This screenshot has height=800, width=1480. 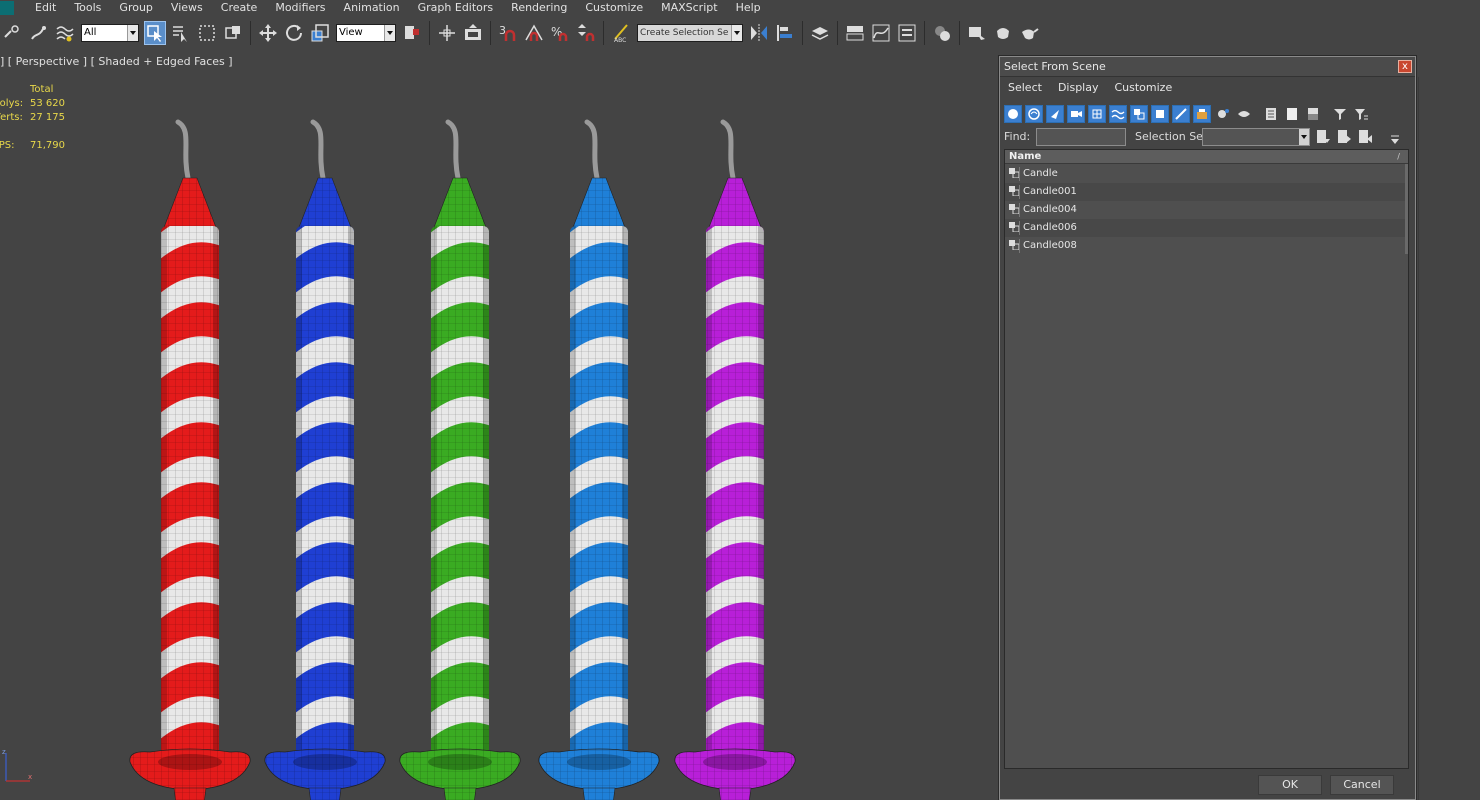 I want to click on lights-filter-icon, so click(x=1055, y=114).